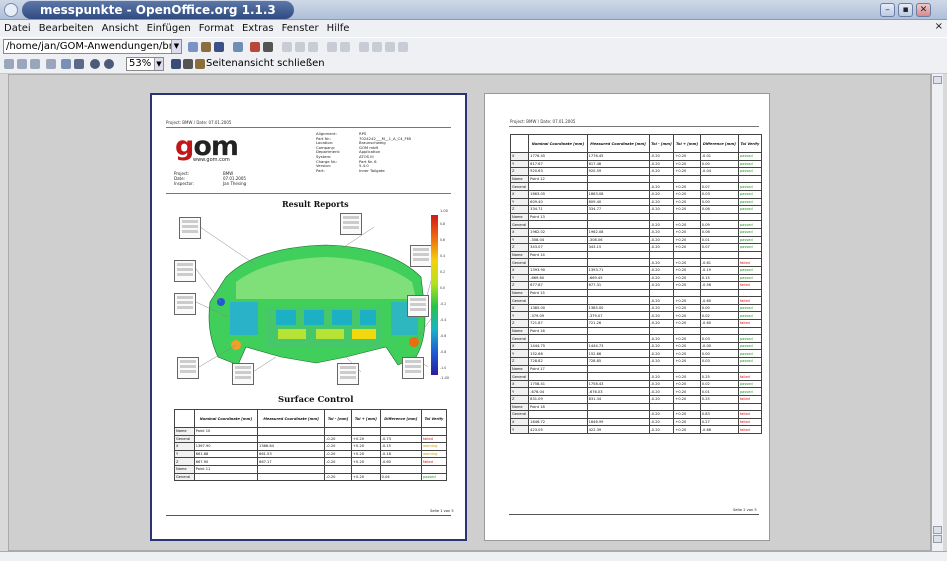 The width and height of the screenshot is (947, 561). Describe the element at coordinates (145, 64) in the screenshot. I see `zoom-select: 53% ▼` at that location.